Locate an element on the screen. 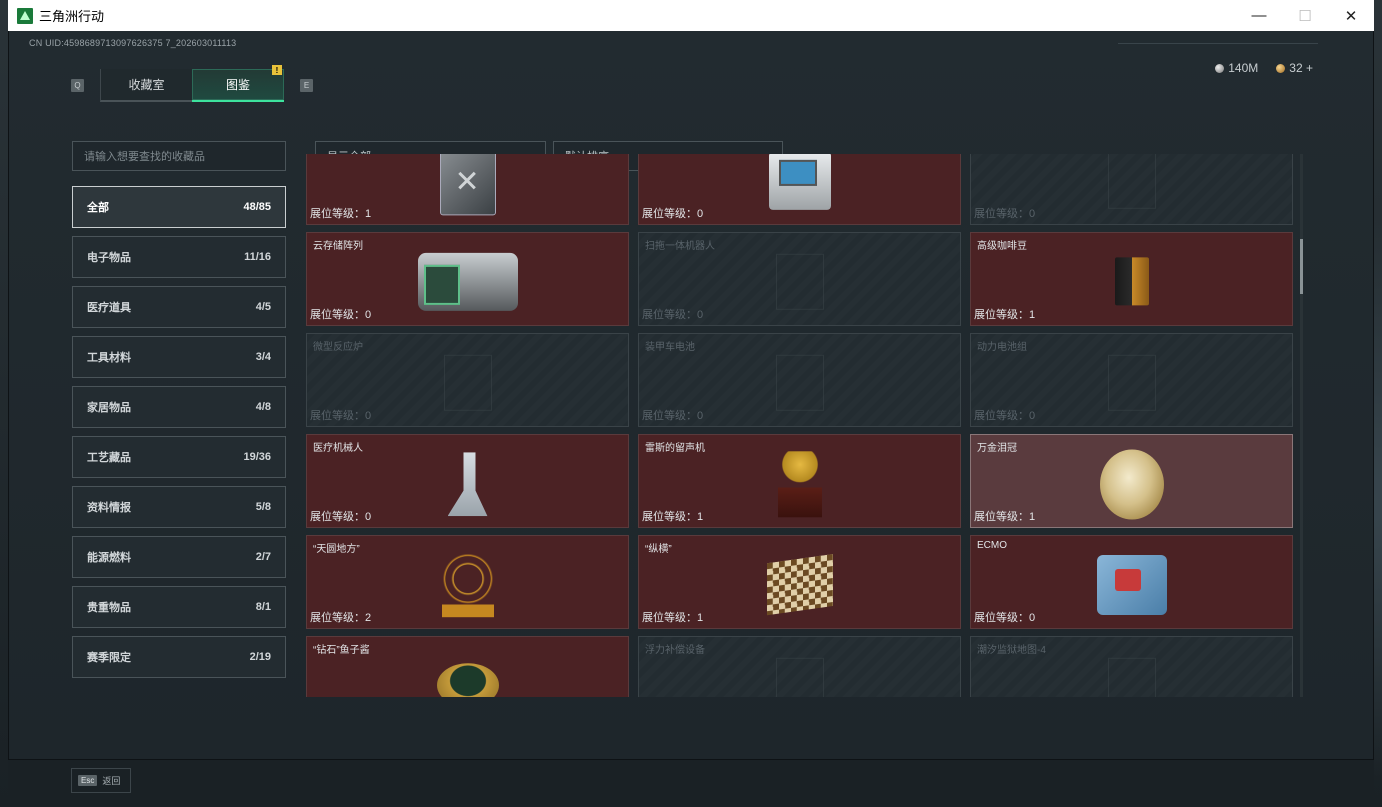 The height and width of the screenshot is (807, 1382). phonograph-icon is located at coordinates (799, 484).